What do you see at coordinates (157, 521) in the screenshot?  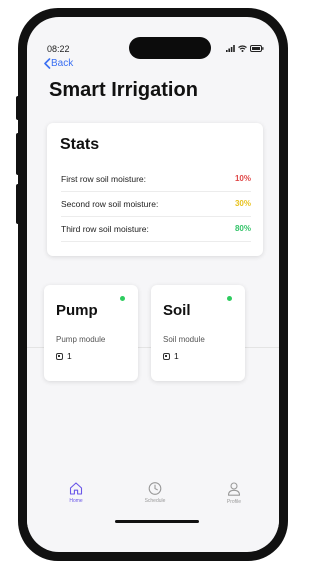 I see `home-indicator` at bounding box center [157, 521].